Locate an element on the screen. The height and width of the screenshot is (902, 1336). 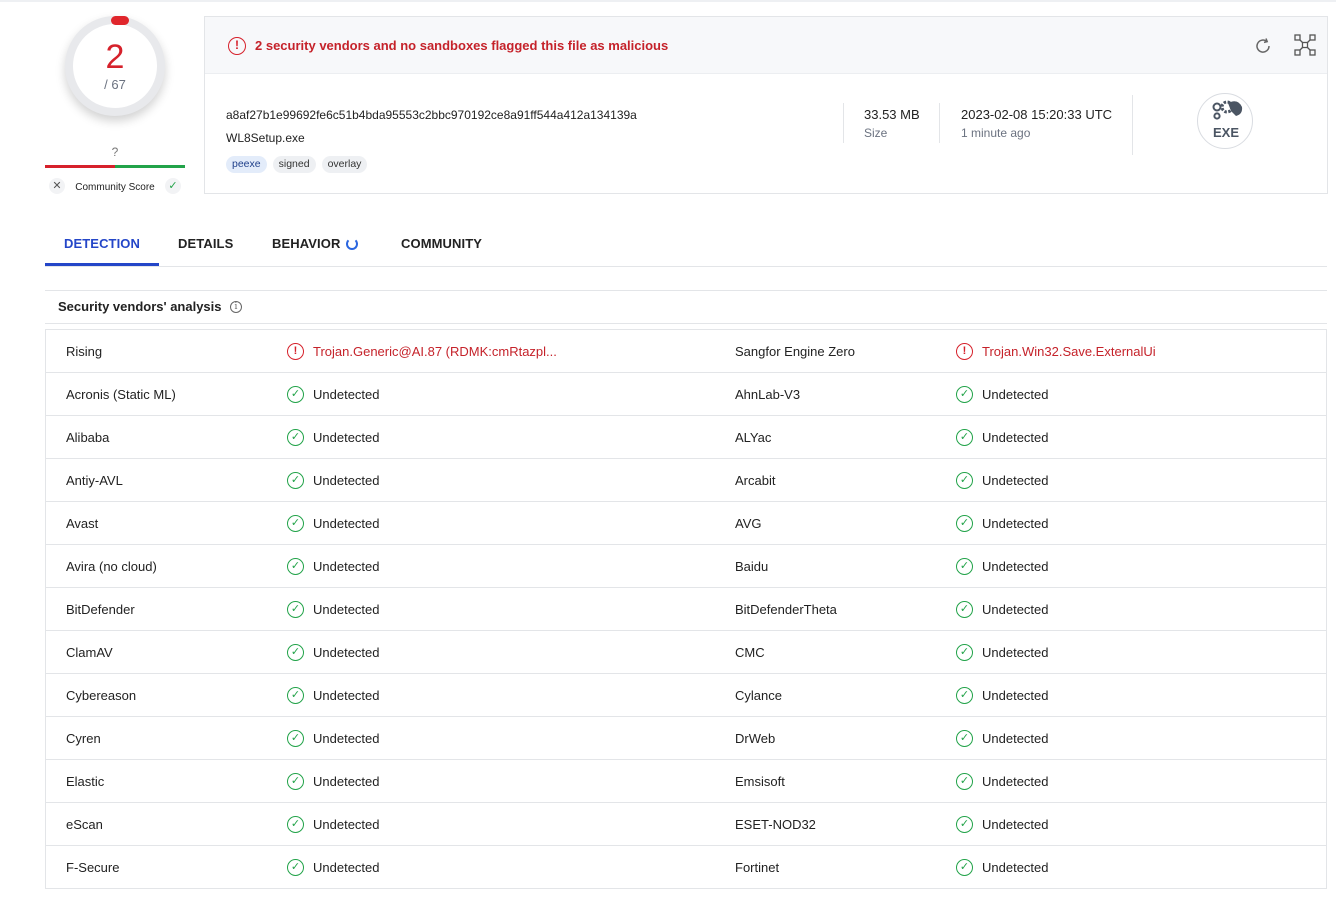
community-score-bar is located at coordinates (115, 166).